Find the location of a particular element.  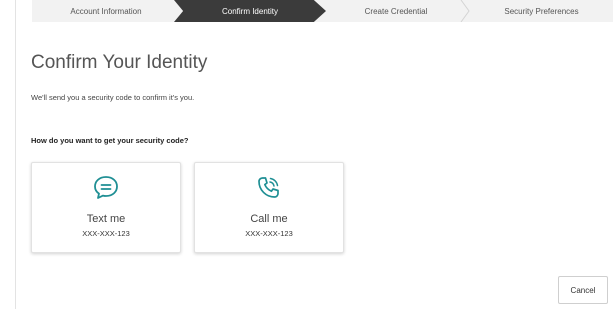

step-create-credential: Create Credential is located at coordinates (396, 11).